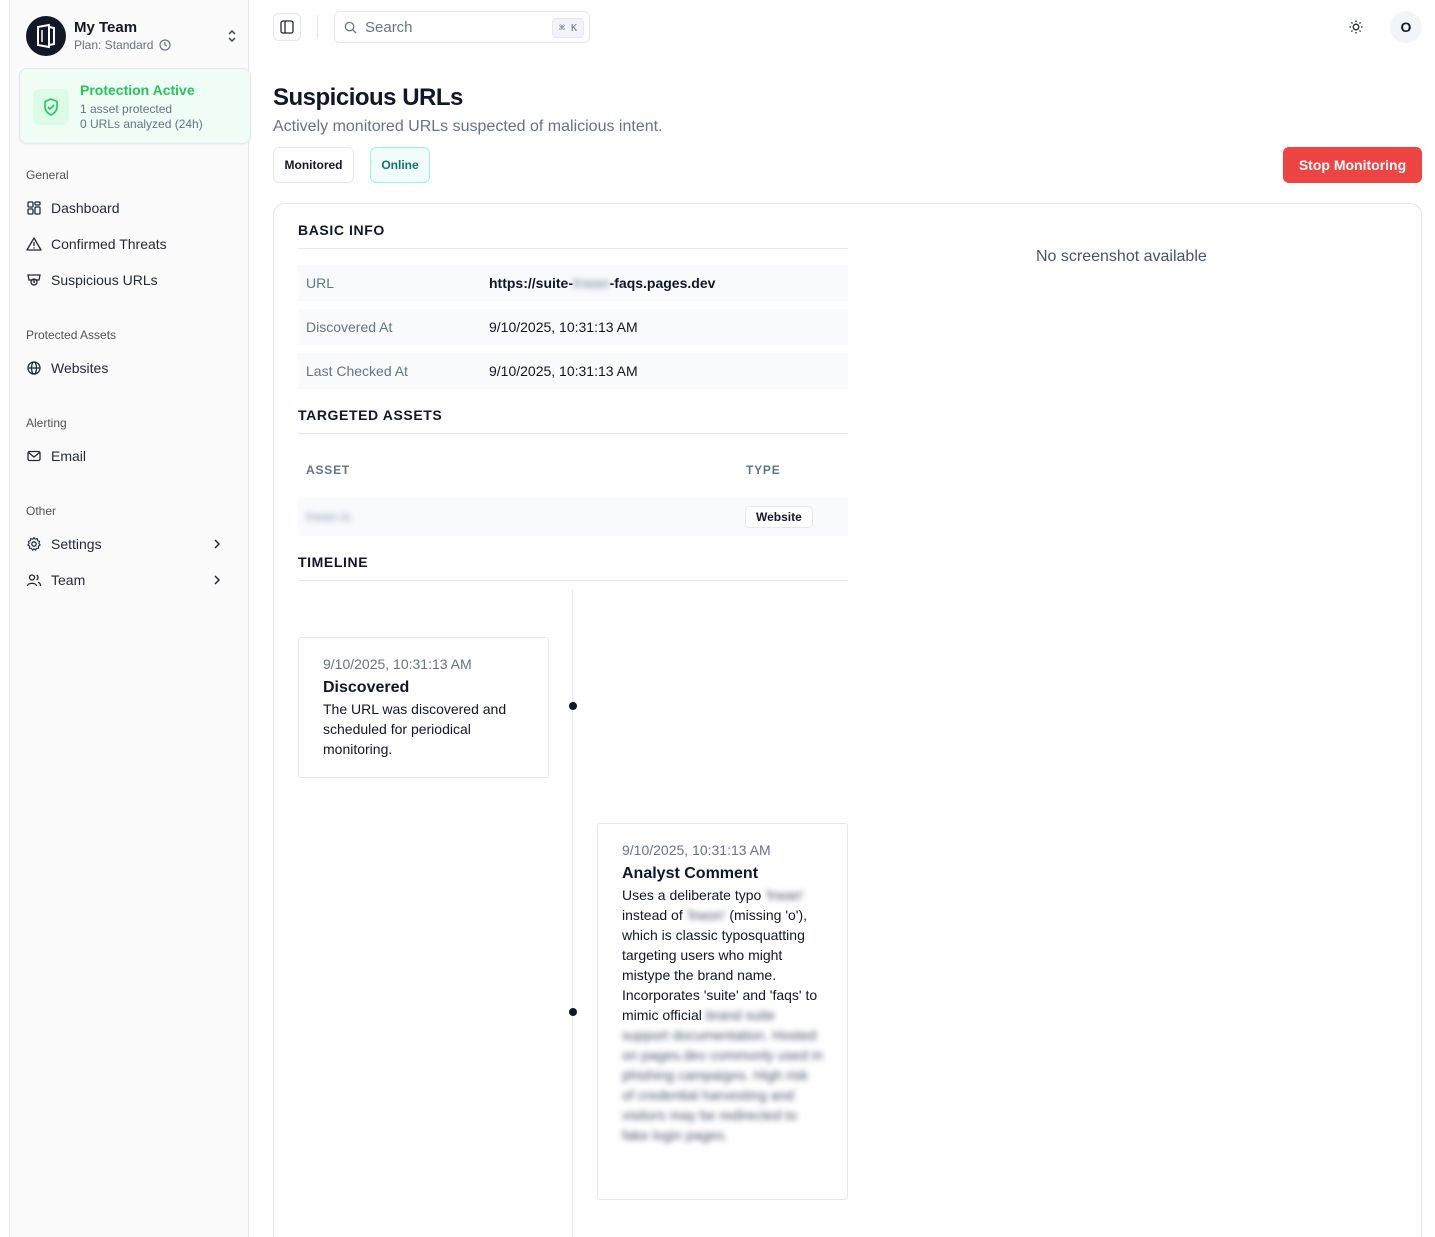 The height and width of the screenshot is (1237, 1435). What do you see at coordinates (114, 45) in the screenshot?
I see `team-plan: Plan: Standard` at bounding box center [114, 45].